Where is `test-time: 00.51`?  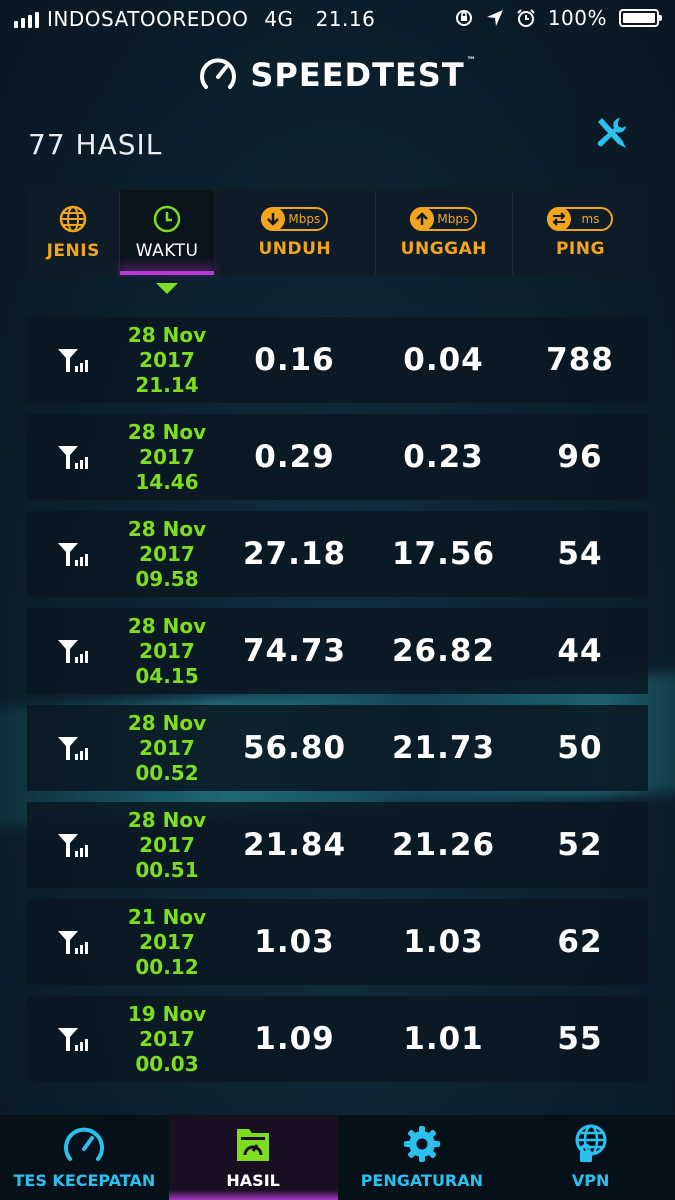
test-time: 00.51 is located at coordinates (167, 869).